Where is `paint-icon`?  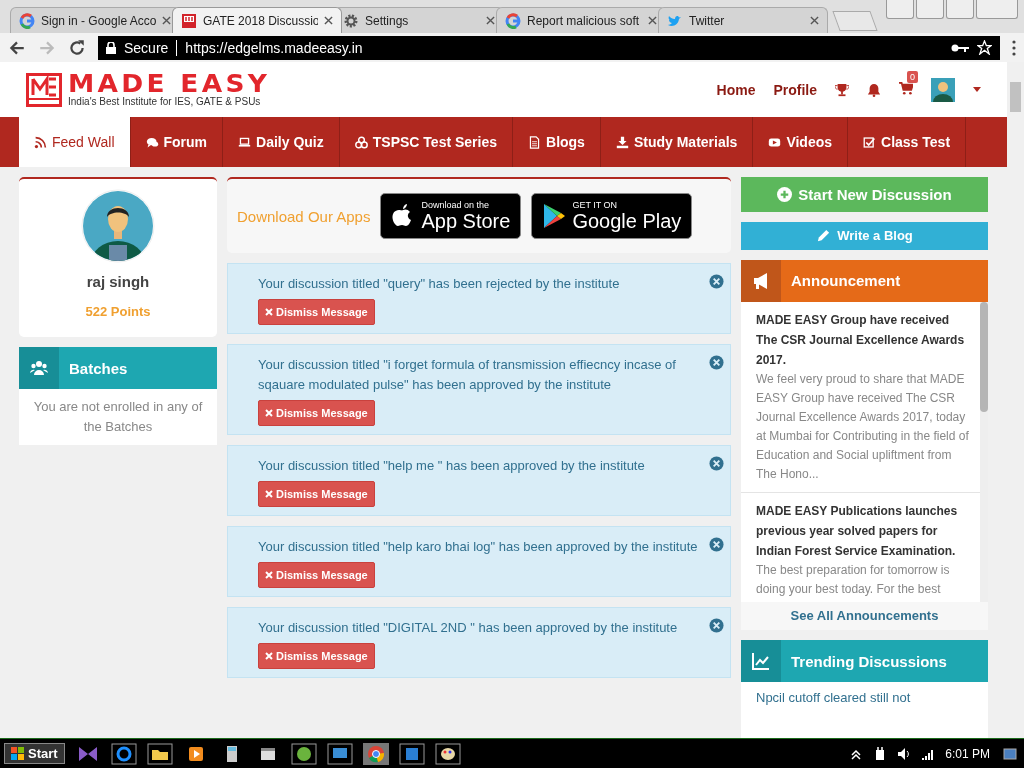 paint-icon is located at coordinates (447, 753).